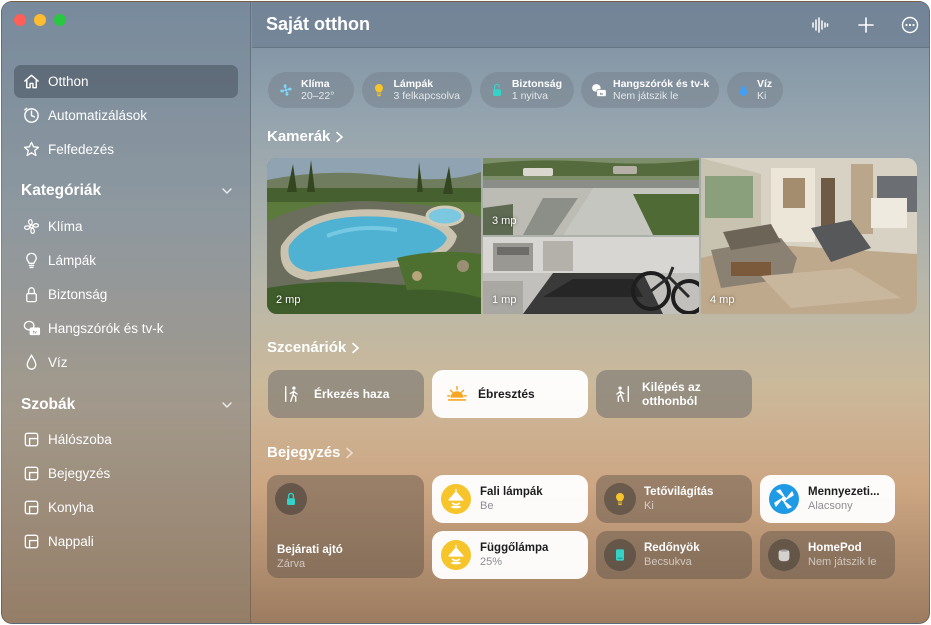 Image resolution: width=931 pixels, height=625 pixels. I want to click on sidebar-item-label: Bejegyzés, so click(79, 473).